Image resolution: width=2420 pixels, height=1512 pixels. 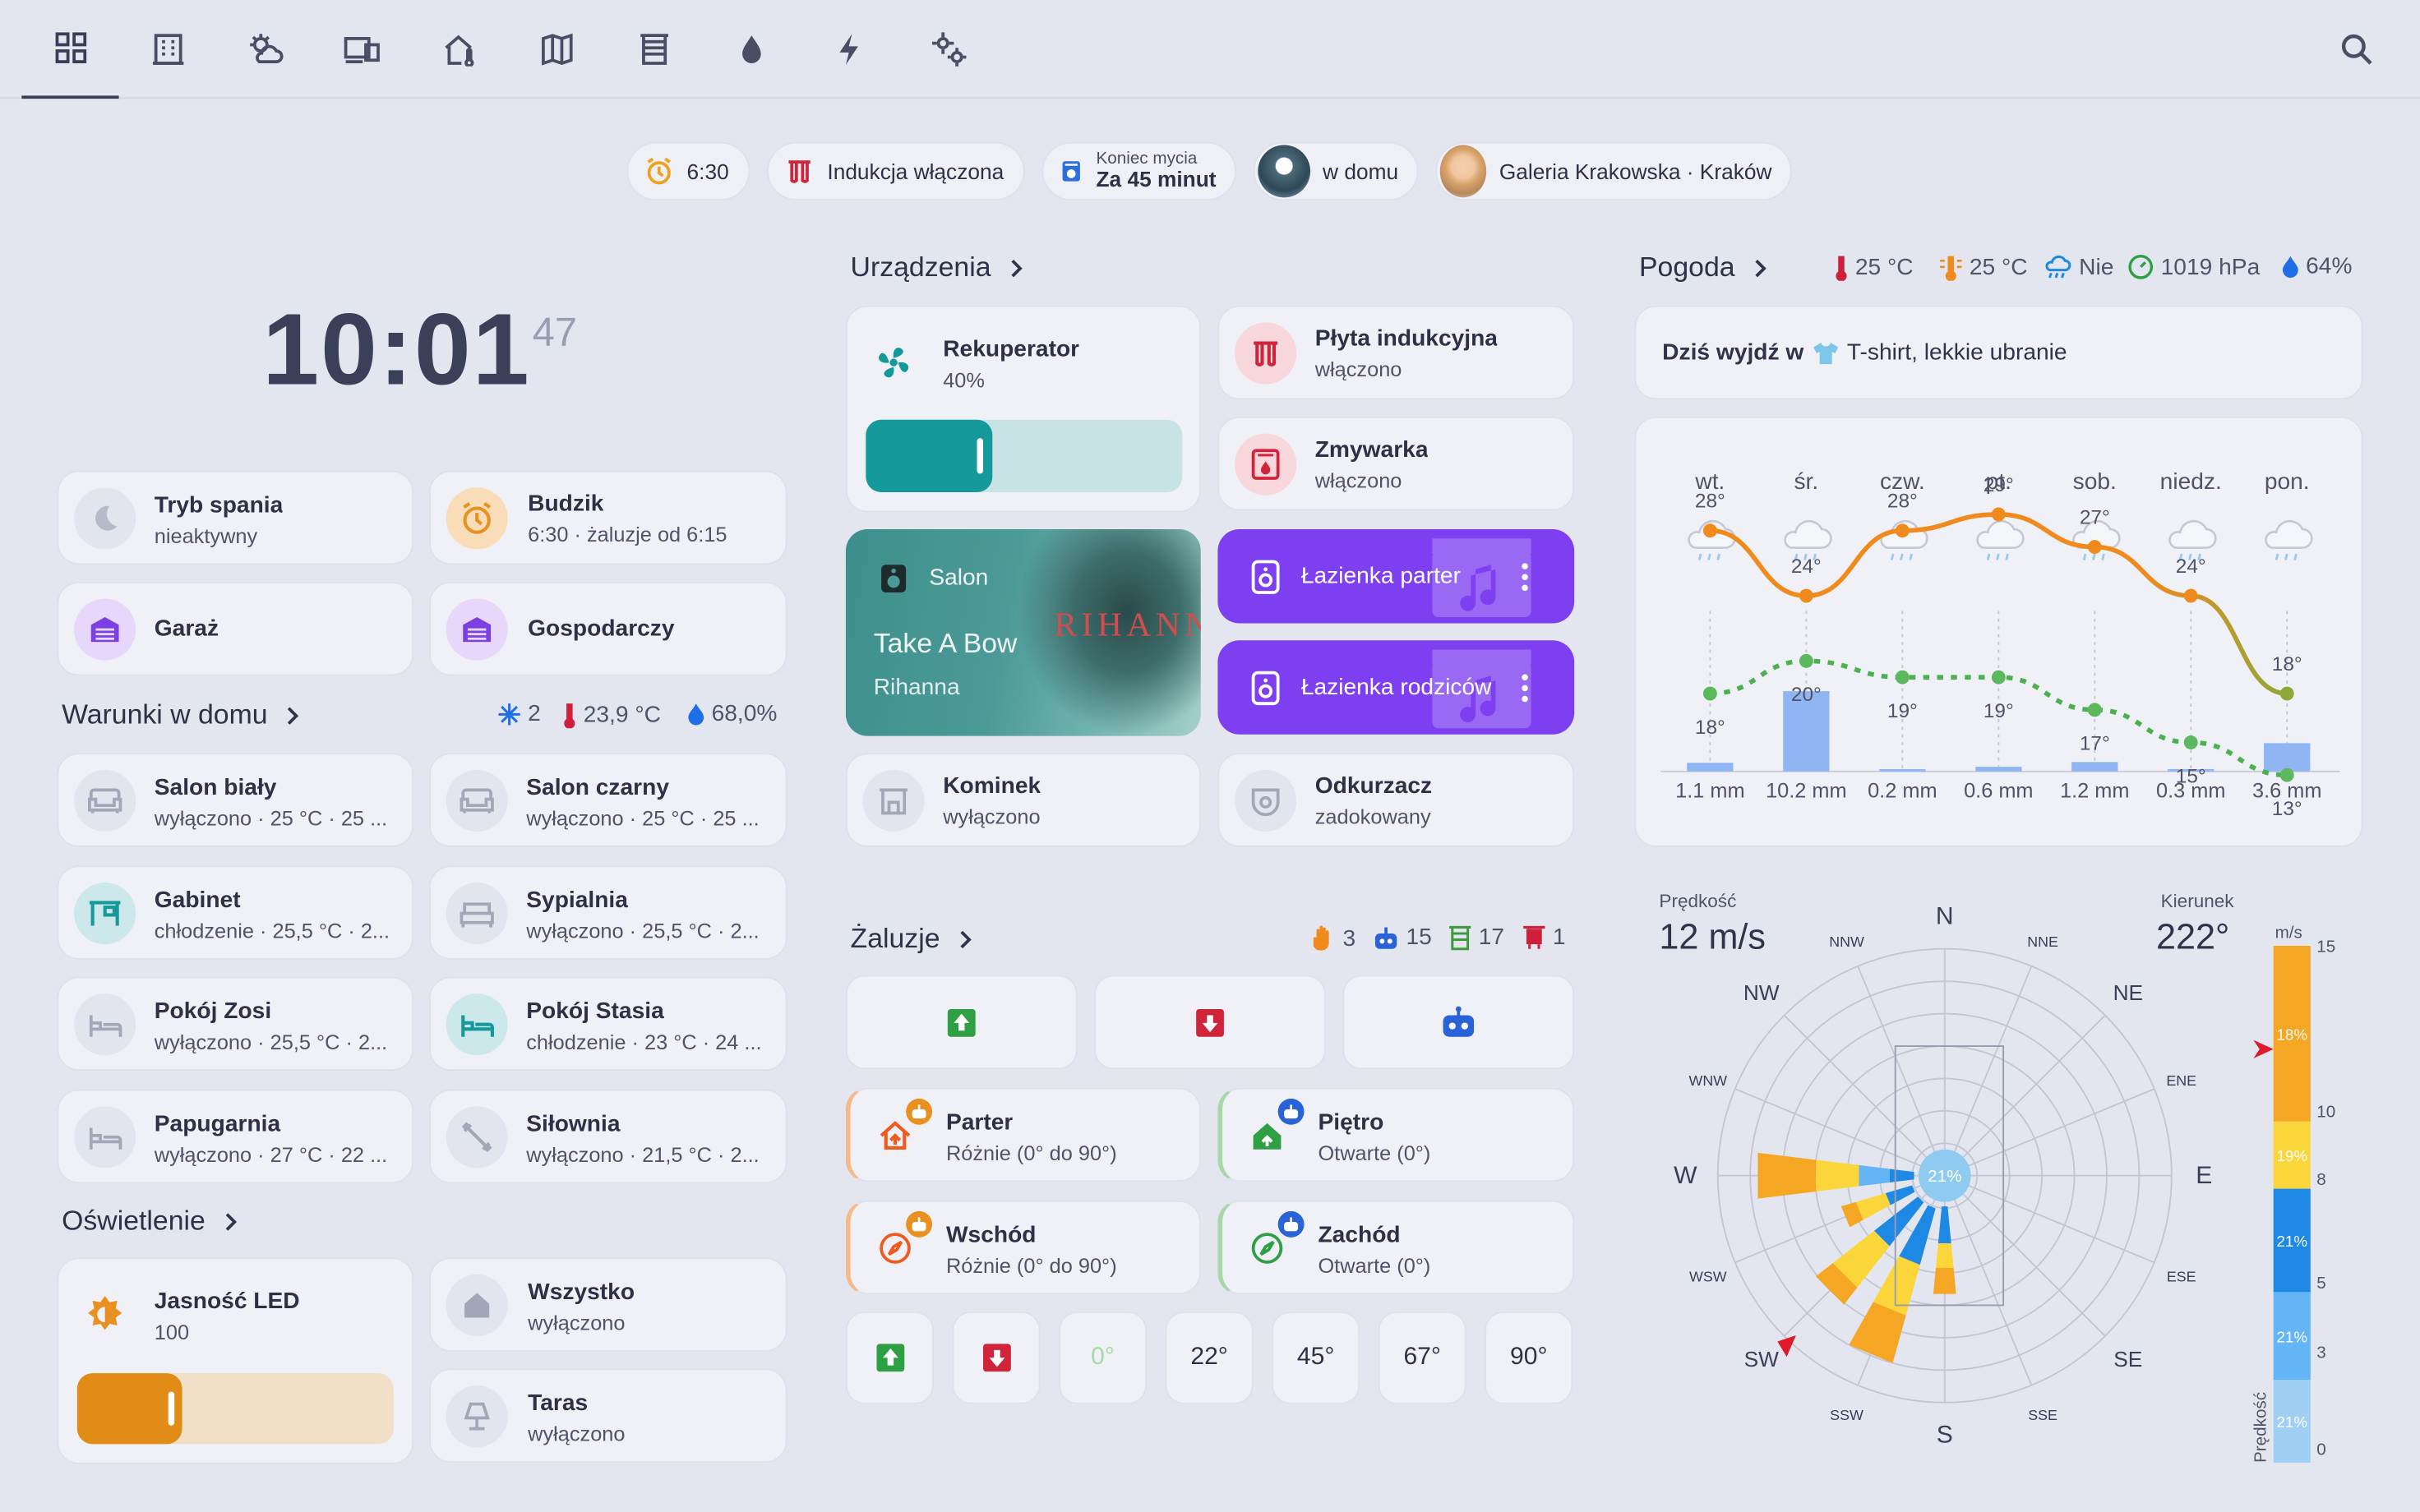 What do you see at coordinates (991, 1235) in the screenshot?
I see `blind-group-title: Wschód` at bounding box center [991, 1235].